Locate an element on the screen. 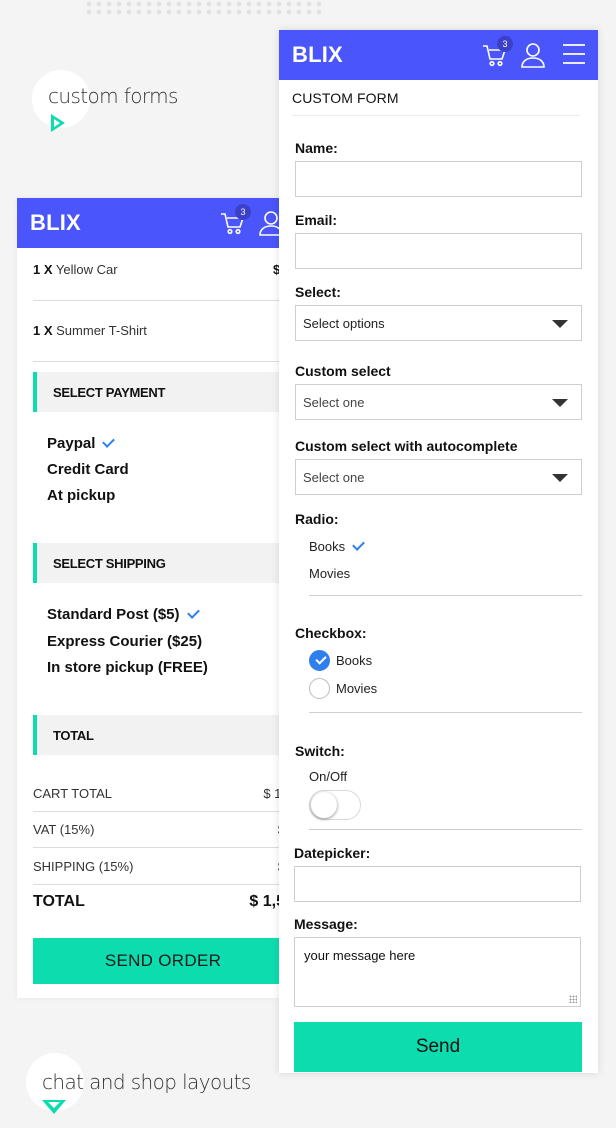  send-order-button: SEND ORDER is located at coordinates (156, 961).